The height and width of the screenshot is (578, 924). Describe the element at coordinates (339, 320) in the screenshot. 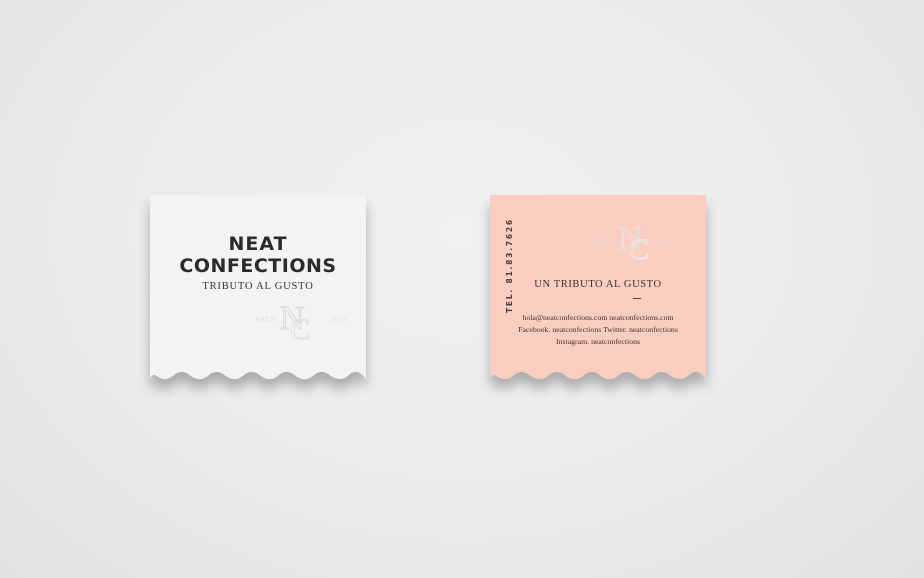

I see `front-year-label: 2013` at that location.